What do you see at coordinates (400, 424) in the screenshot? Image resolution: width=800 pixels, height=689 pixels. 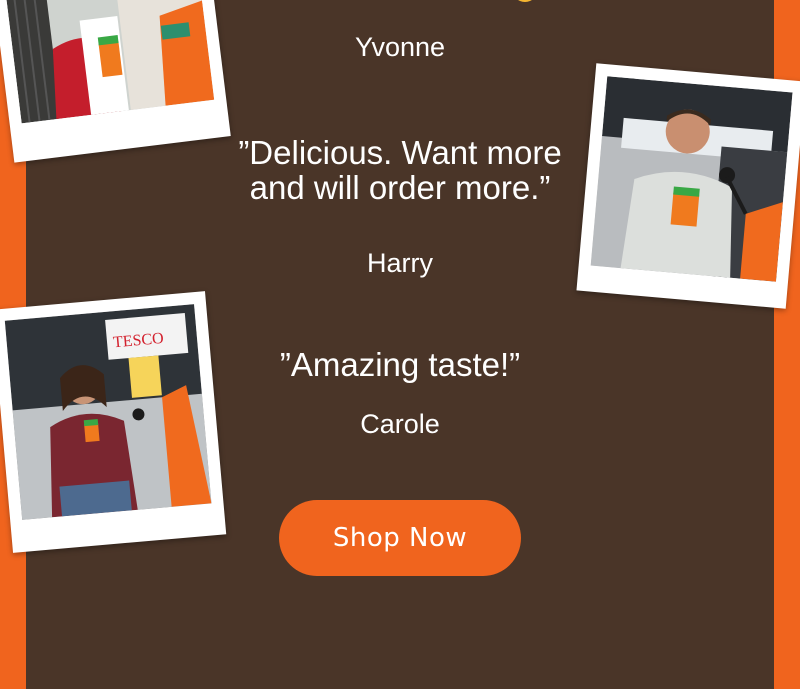 I see `reviewer-name-carole: Carole` at bounding box center [400, 424].